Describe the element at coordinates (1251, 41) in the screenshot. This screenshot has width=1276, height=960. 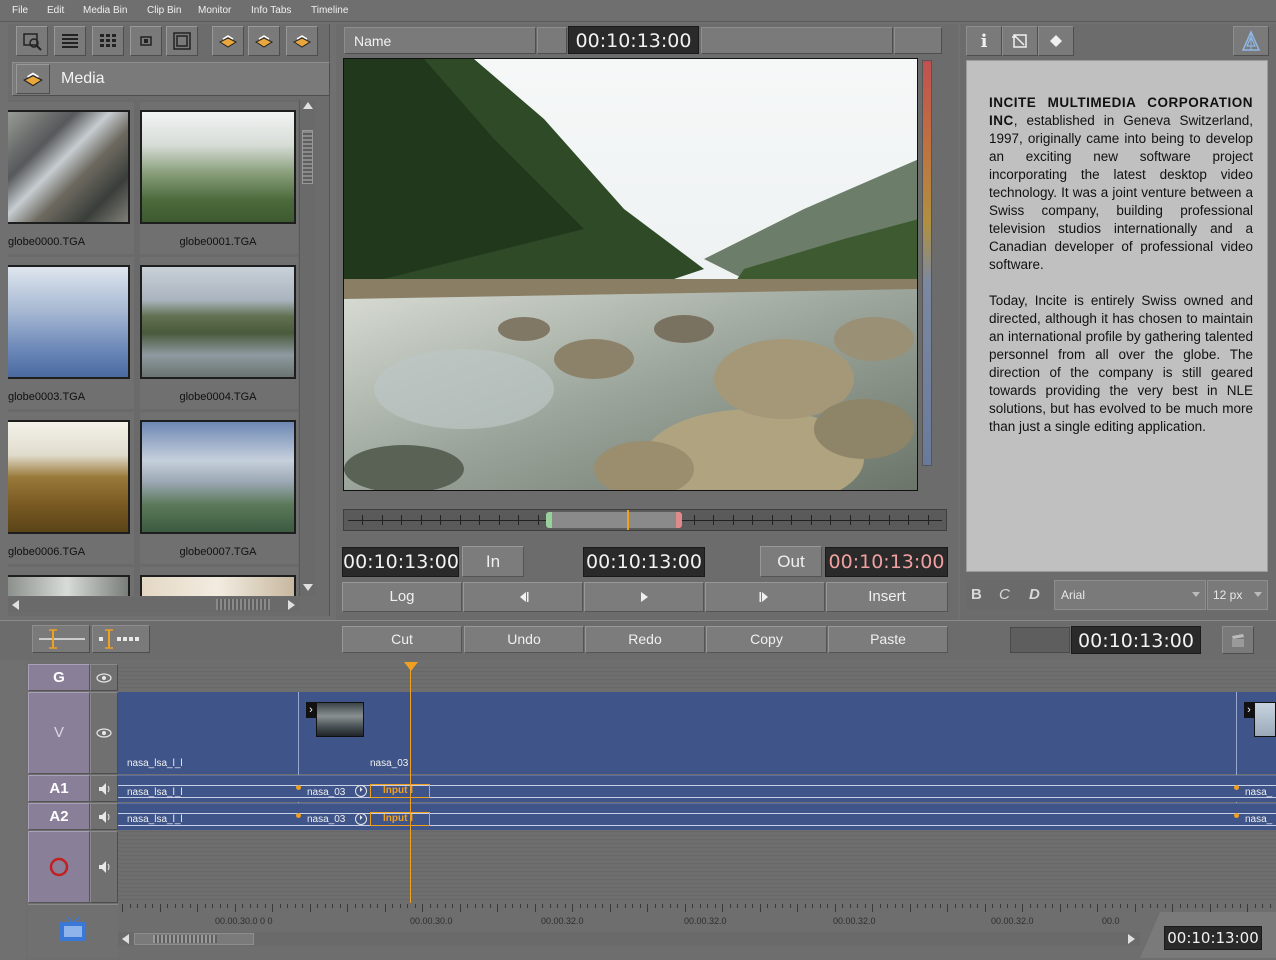
I see `logo-button` at that location.